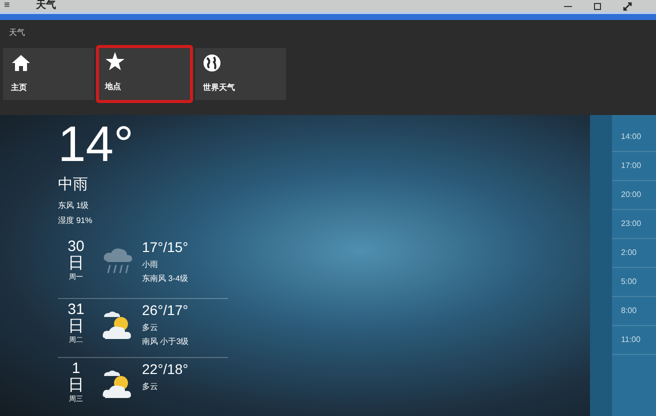 This screenshot has width=656, height=416. Describe the element at coordinates (634, 282) in the screenshot. I see `hour-label: 5:00` at that location.